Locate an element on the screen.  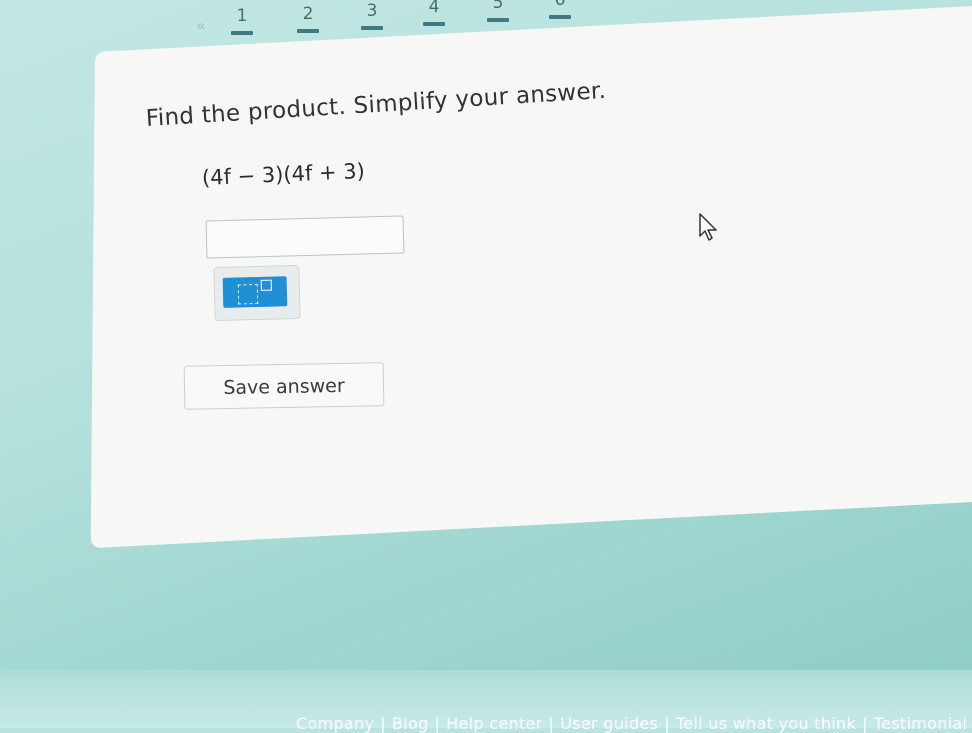
math-expression: (4f − 3)(4f + 3) is located at coordinates (283, 174).